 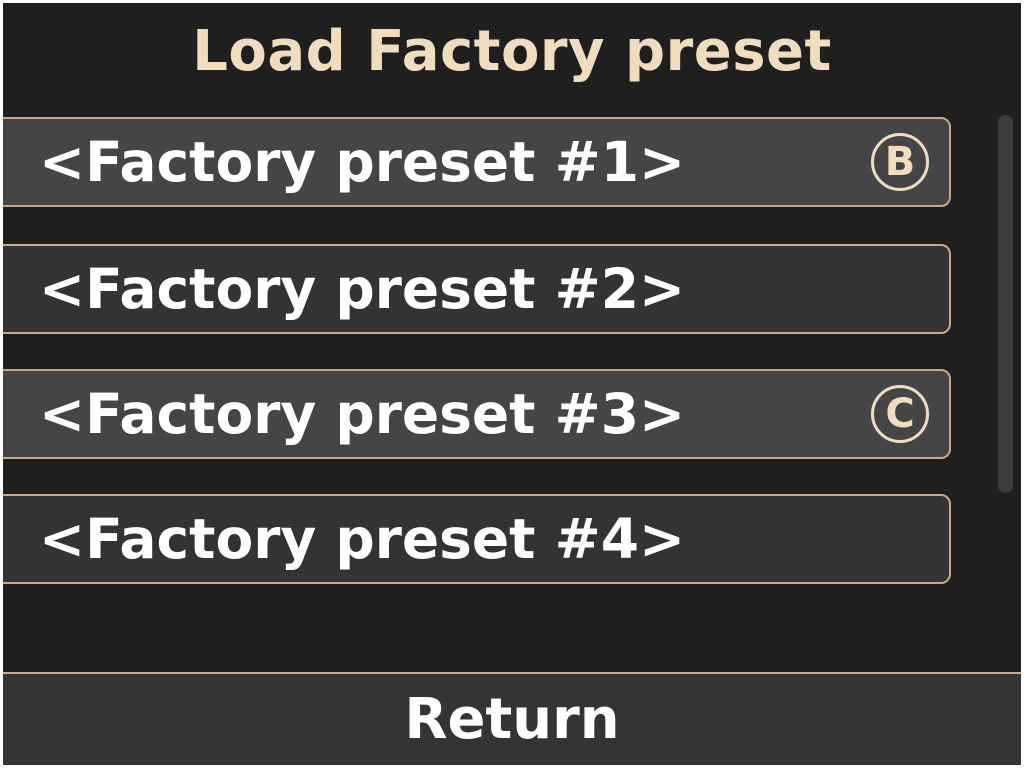 I want to click on preset-item-3: <Factory preset #3> C, so click(x=477, y=414).